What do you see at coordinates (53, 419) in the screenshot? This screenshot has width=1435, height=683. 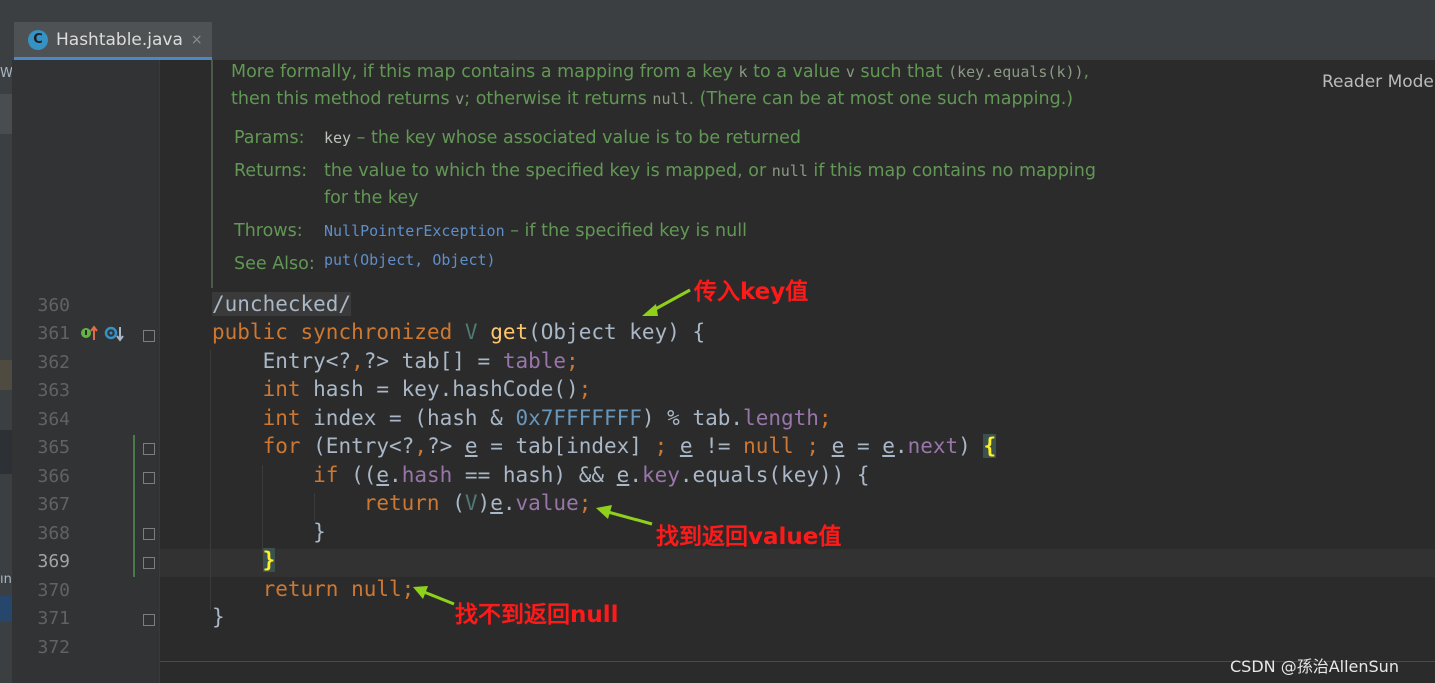 I see `line-number: 364` at bounding box center [53, 419].